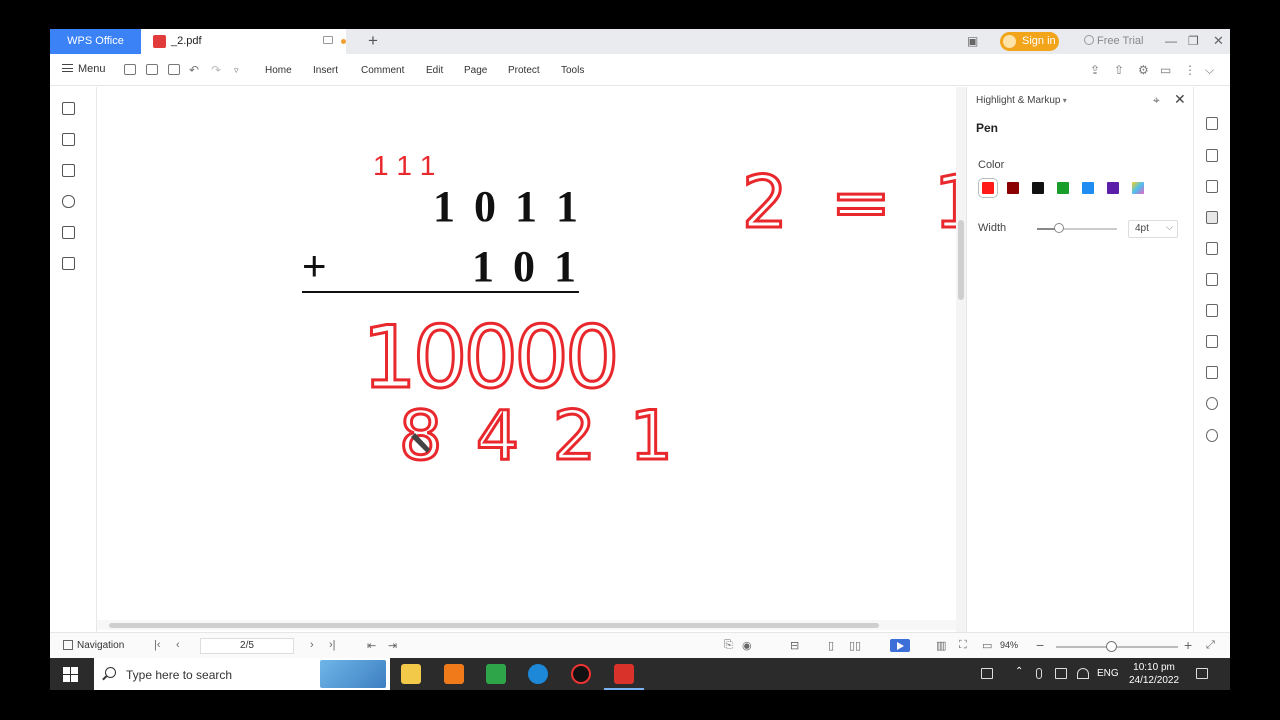 The height and width of the screenshot is (720, 1280). Describe the element at coordinates (68, 263) in the screenshot. I see `extract-icon` at that location.